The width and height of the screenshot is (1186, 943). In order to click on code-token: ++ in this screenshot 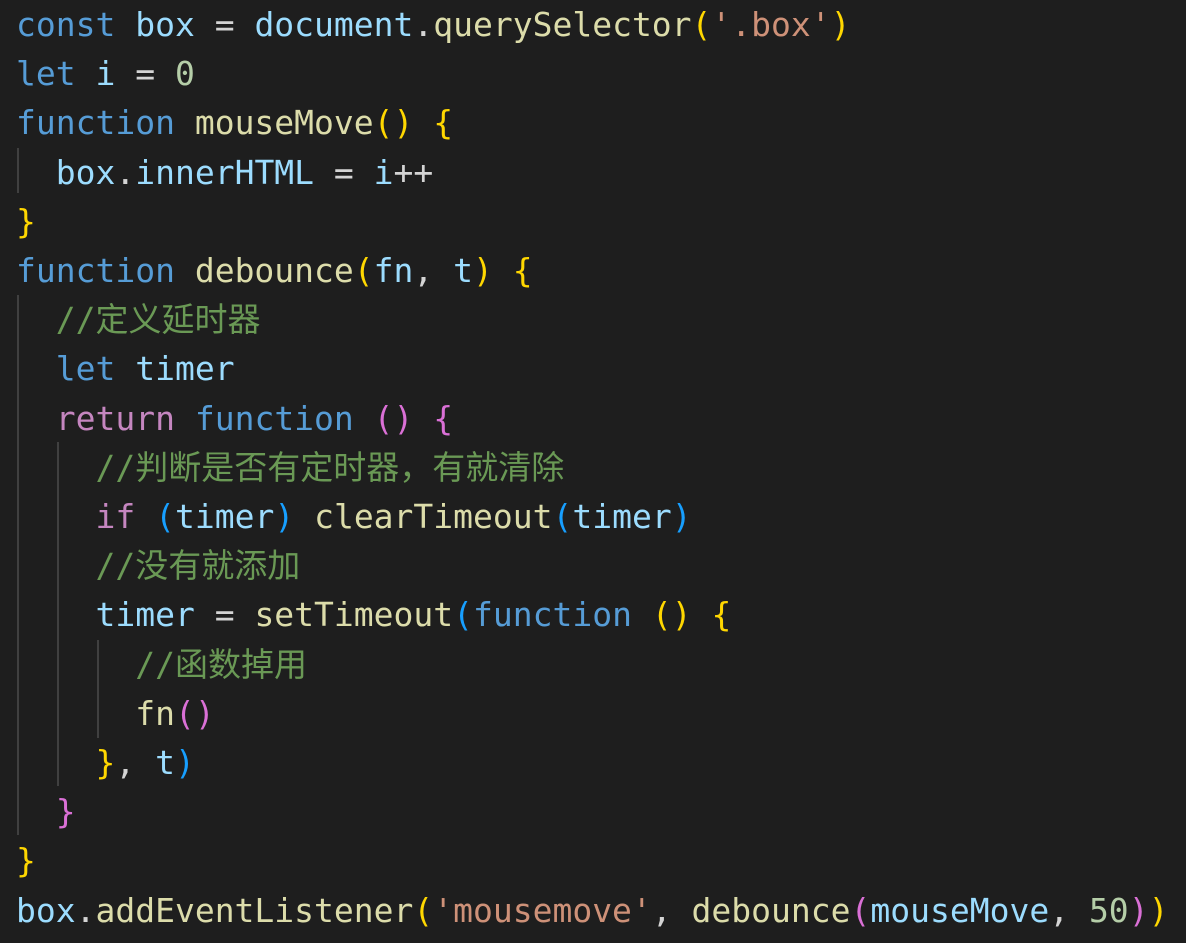, I will do `click(413, 172)`.